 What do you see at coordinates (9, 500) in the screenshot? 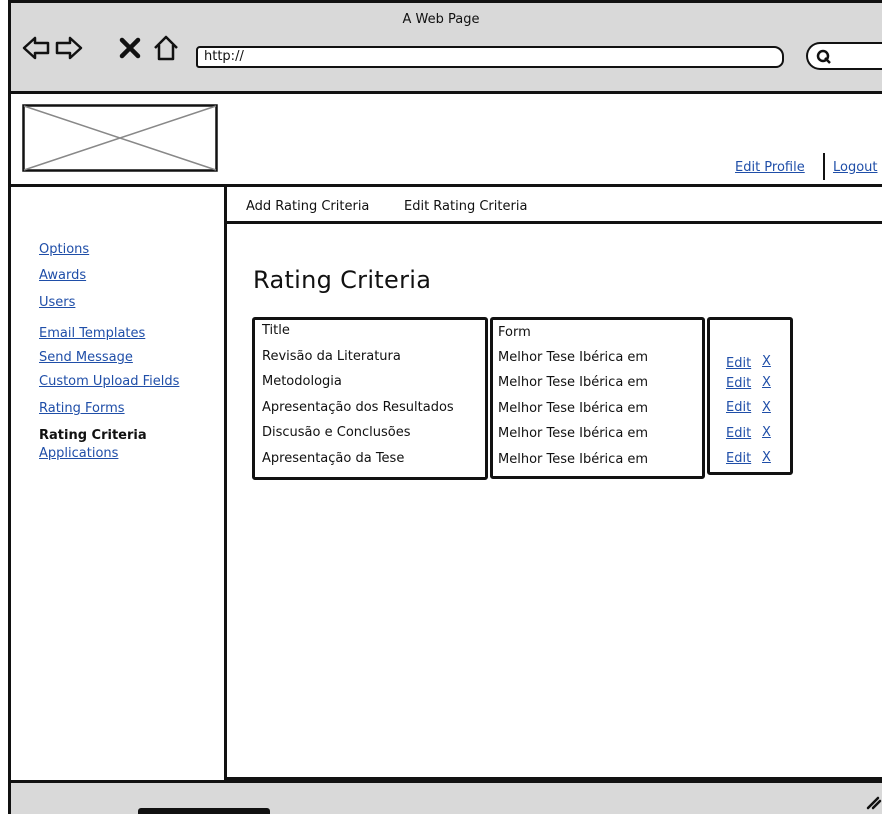
I see `sidebar-edge` at bounding box center [9, 500].